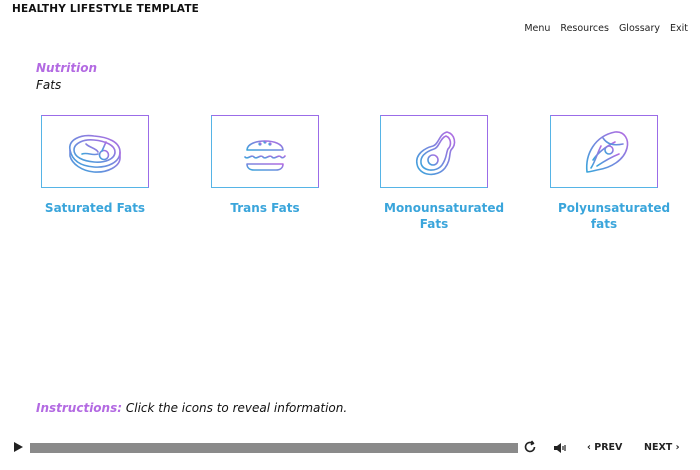 This screenshot has width=700, height=470. Describe the element at coordinates (679, 28) in the screenshot. I see `exit-link: Exit` at that location.